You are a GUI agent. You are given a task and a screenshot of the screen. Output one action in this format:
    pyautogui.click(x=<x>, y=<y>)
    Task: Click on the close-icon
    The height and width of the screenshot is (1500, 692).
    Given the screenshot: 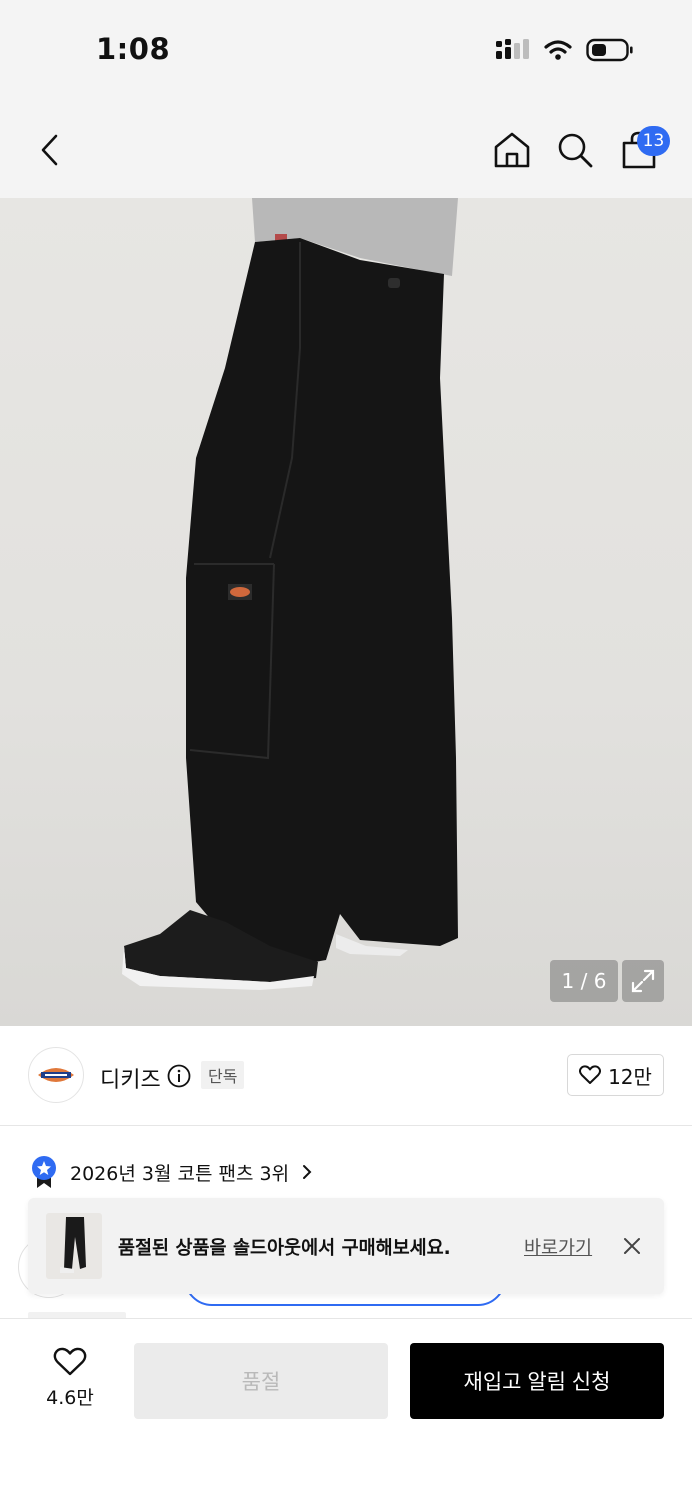 What is the action you would take?
    pyautogui.click(x=632, y=1246)
    